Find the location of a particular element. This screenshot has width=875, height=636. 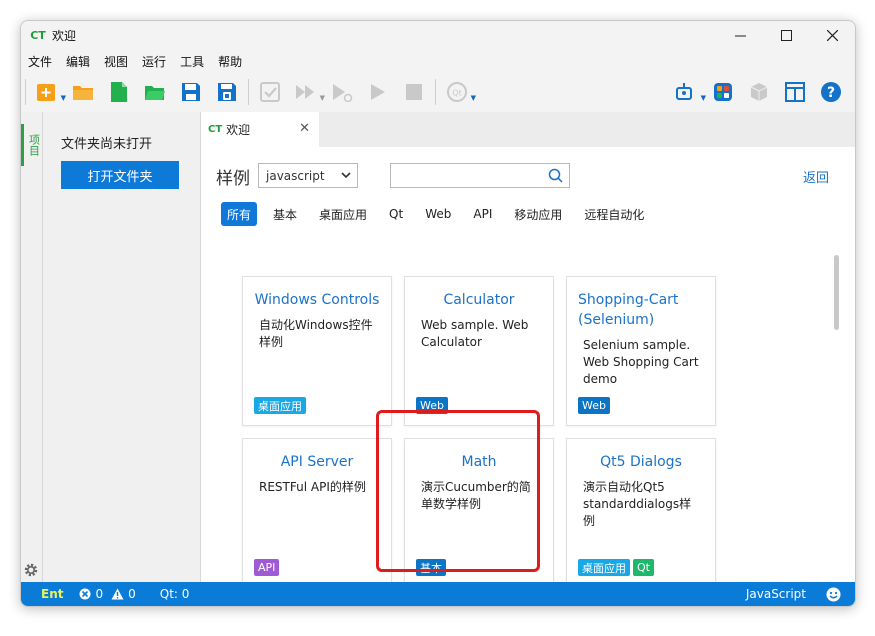

sample-card-tags: Web is located at coordinates (433, 405).